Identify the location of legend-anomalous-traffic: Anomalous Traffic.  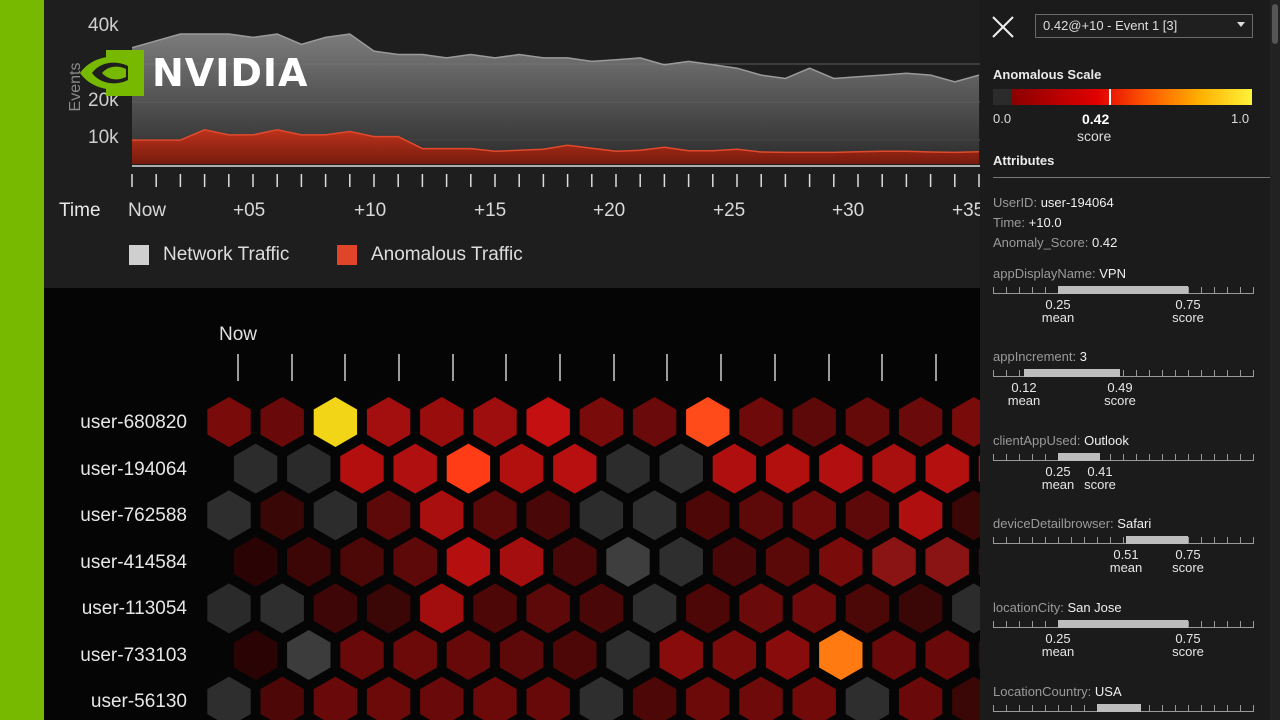
(430, 255).